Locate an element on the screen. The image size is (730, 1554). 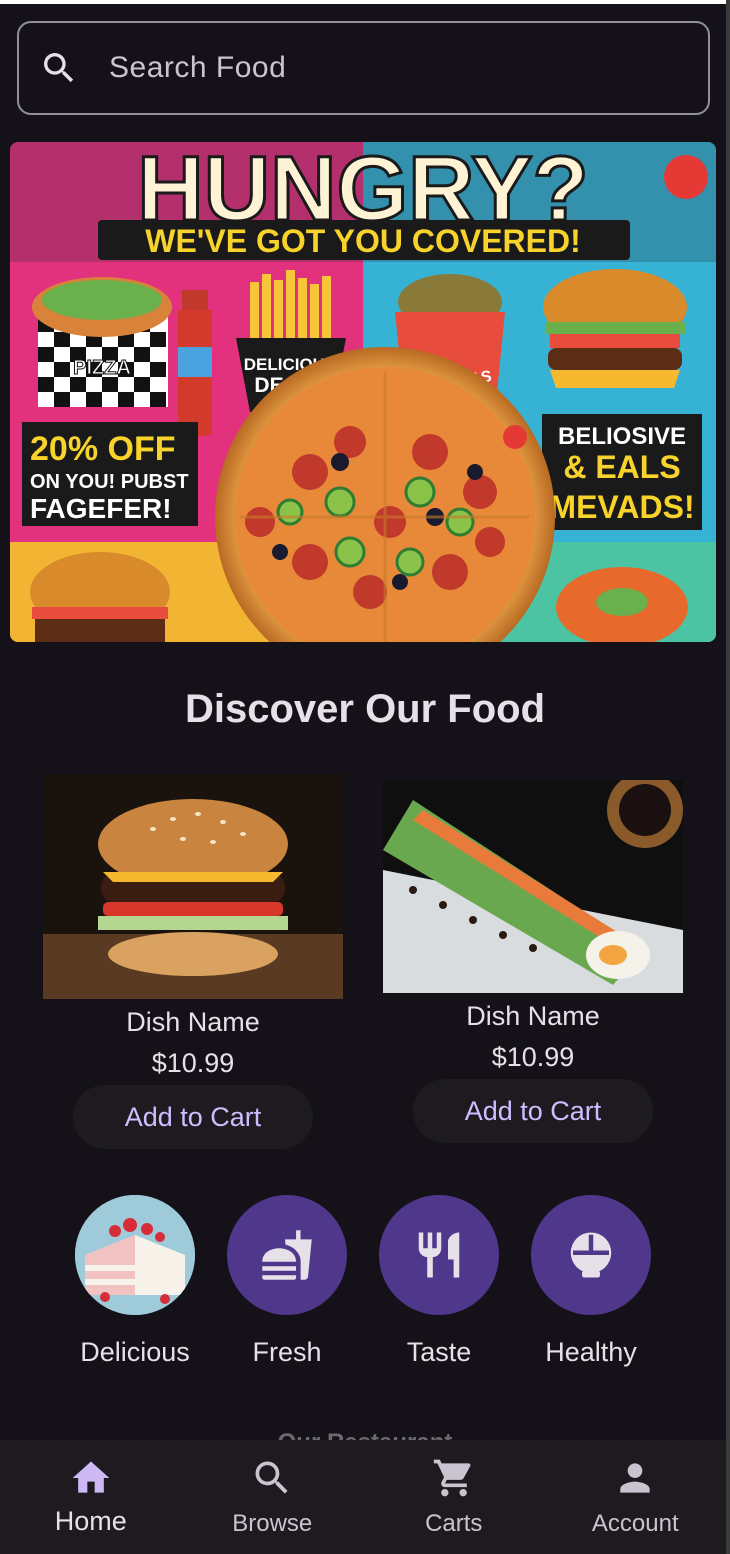
promo-line-1: BELIOSIVE is located at coordinates (622, 436).